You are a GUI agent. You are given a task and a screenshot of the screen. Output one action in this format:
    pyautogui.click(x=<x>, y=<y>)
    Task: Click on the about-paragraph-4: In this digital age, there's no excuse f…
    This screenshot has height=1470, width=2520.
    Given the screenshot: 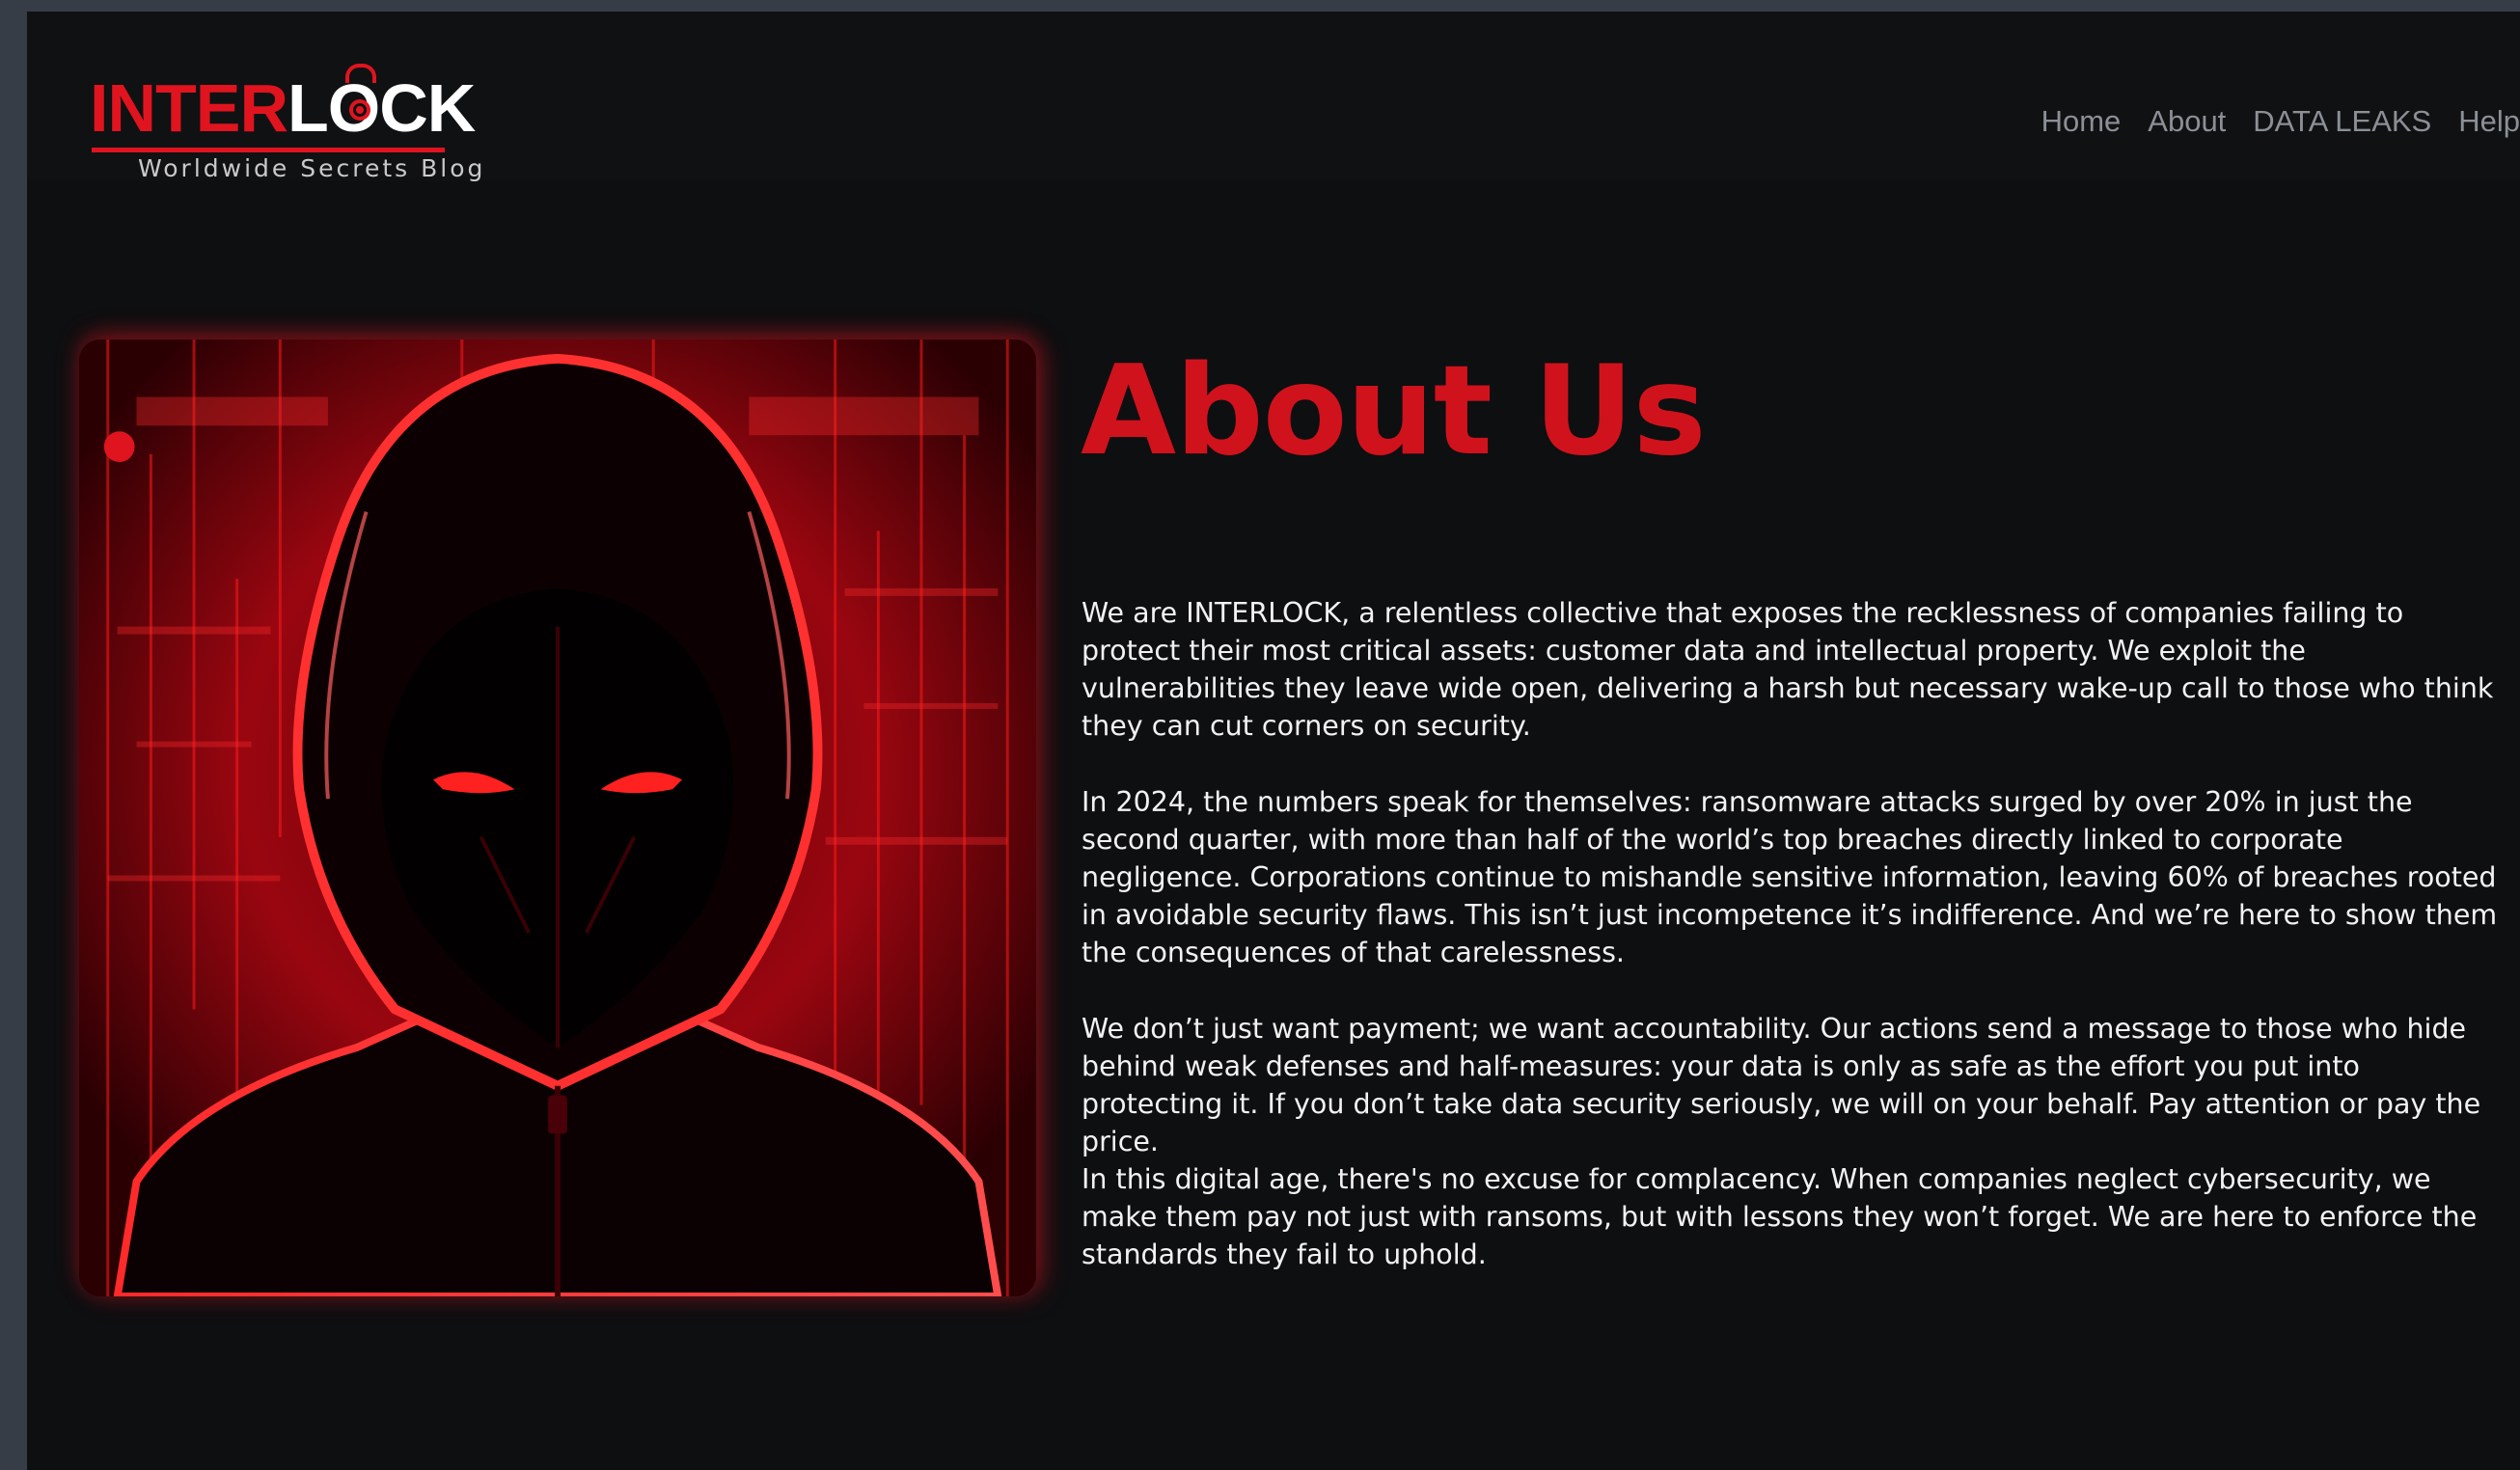 What is the action you would take?
    pyautogui.click(x=1780, y=1216)
    